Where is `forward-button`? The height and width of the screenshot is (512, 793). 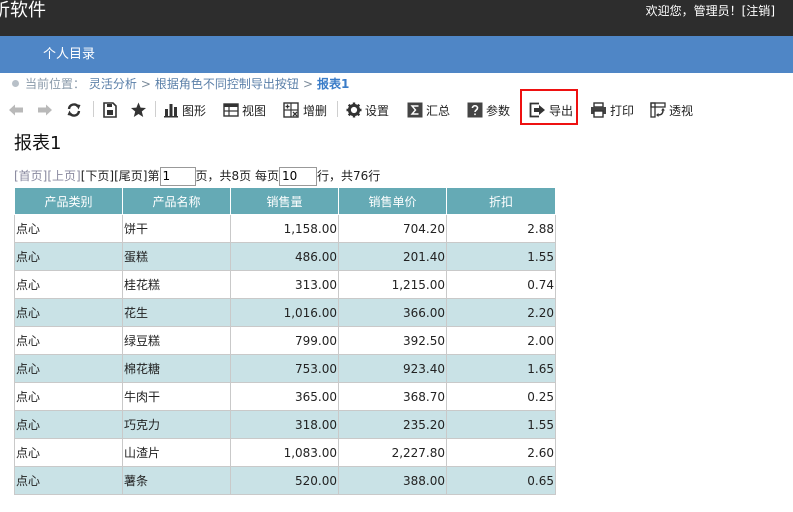
forward-button is located at coordinates (45, 110).